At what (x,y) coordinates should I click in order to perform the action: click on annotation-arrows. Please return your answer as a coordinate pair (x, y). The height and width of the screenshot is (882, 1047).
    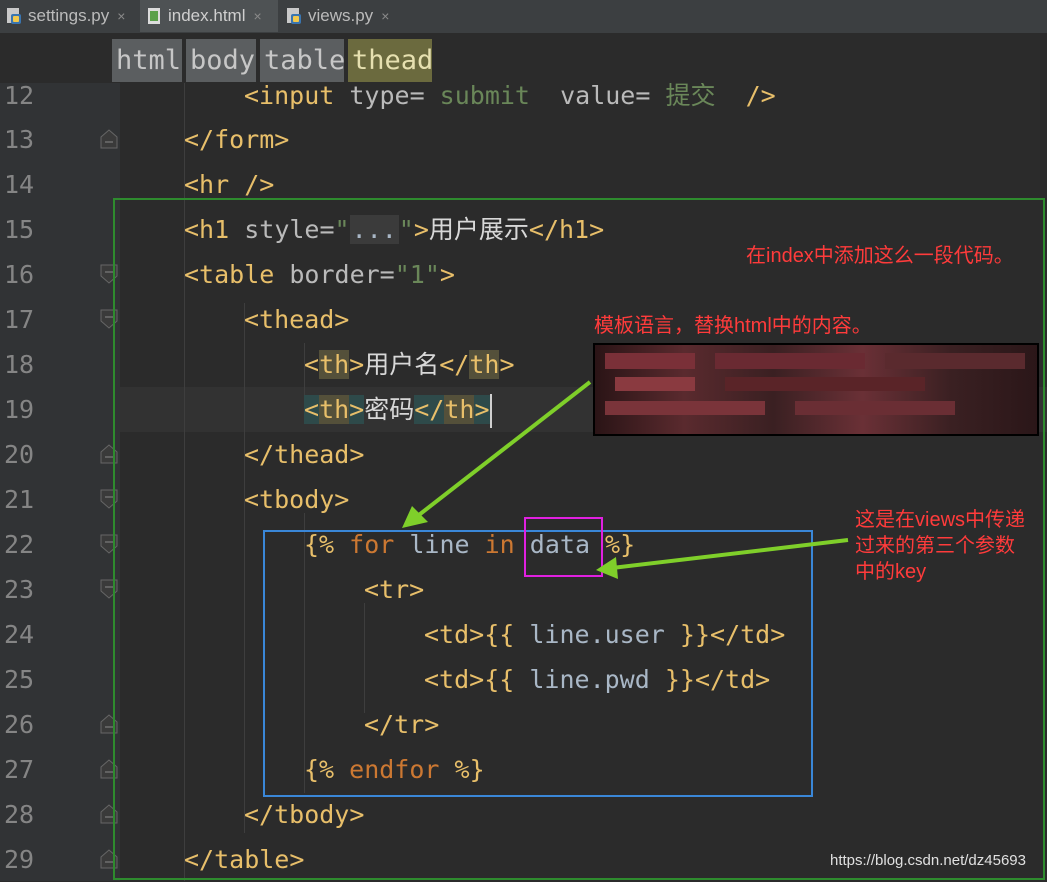
    Looking at the image, I should click on (625, 479).